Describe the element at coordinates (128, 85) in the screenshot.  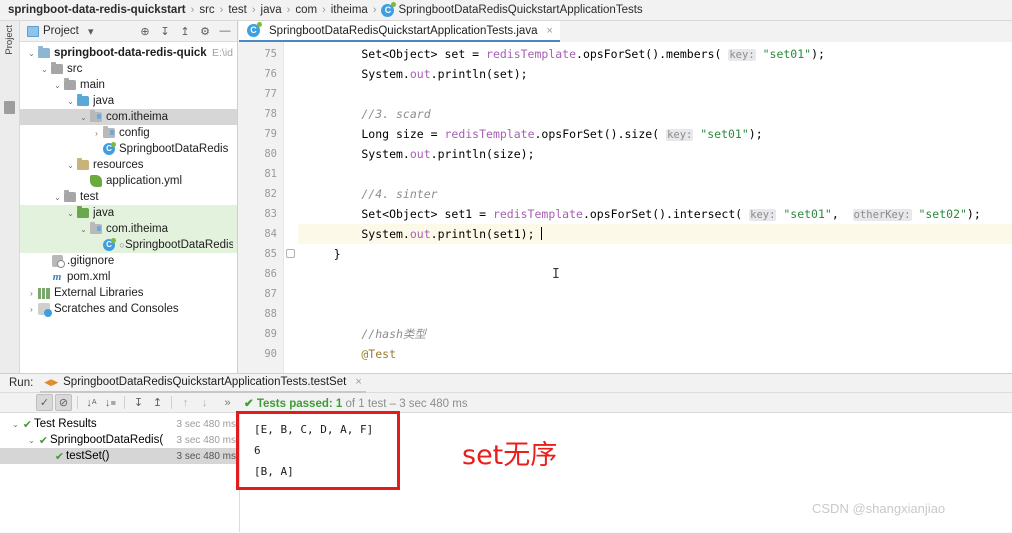
I see `project-tree-item: ⌄ main` at that location.